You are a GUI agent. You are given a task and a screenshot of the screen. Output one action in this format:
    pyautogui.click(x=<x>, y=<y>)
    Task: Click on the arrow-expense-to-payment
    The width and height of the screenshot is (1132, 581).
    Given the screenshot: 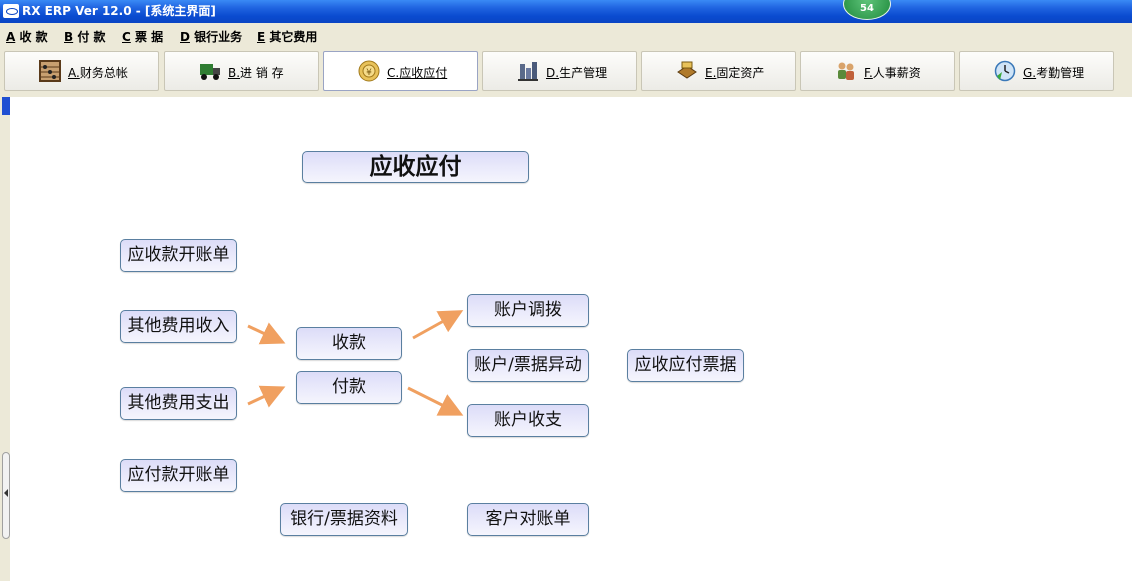 What is the action you would take?
    pyautogui.click(x=266, y=396)
    